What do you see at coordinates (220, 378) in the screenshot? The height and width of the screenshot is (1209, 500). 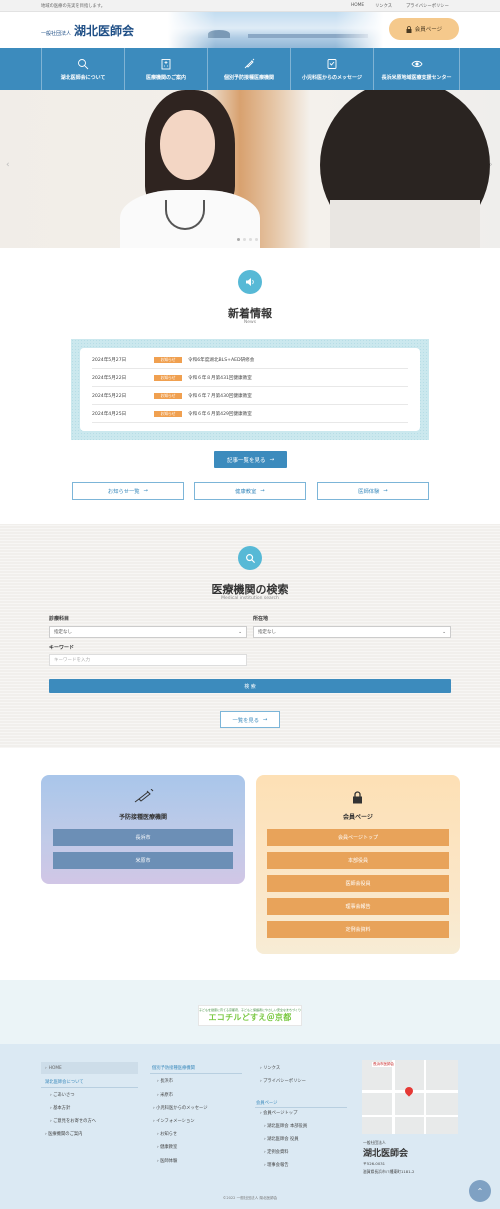 I see `news-title-text: 令和６年８月第431回健康教室` at bounding box center [220, 378].